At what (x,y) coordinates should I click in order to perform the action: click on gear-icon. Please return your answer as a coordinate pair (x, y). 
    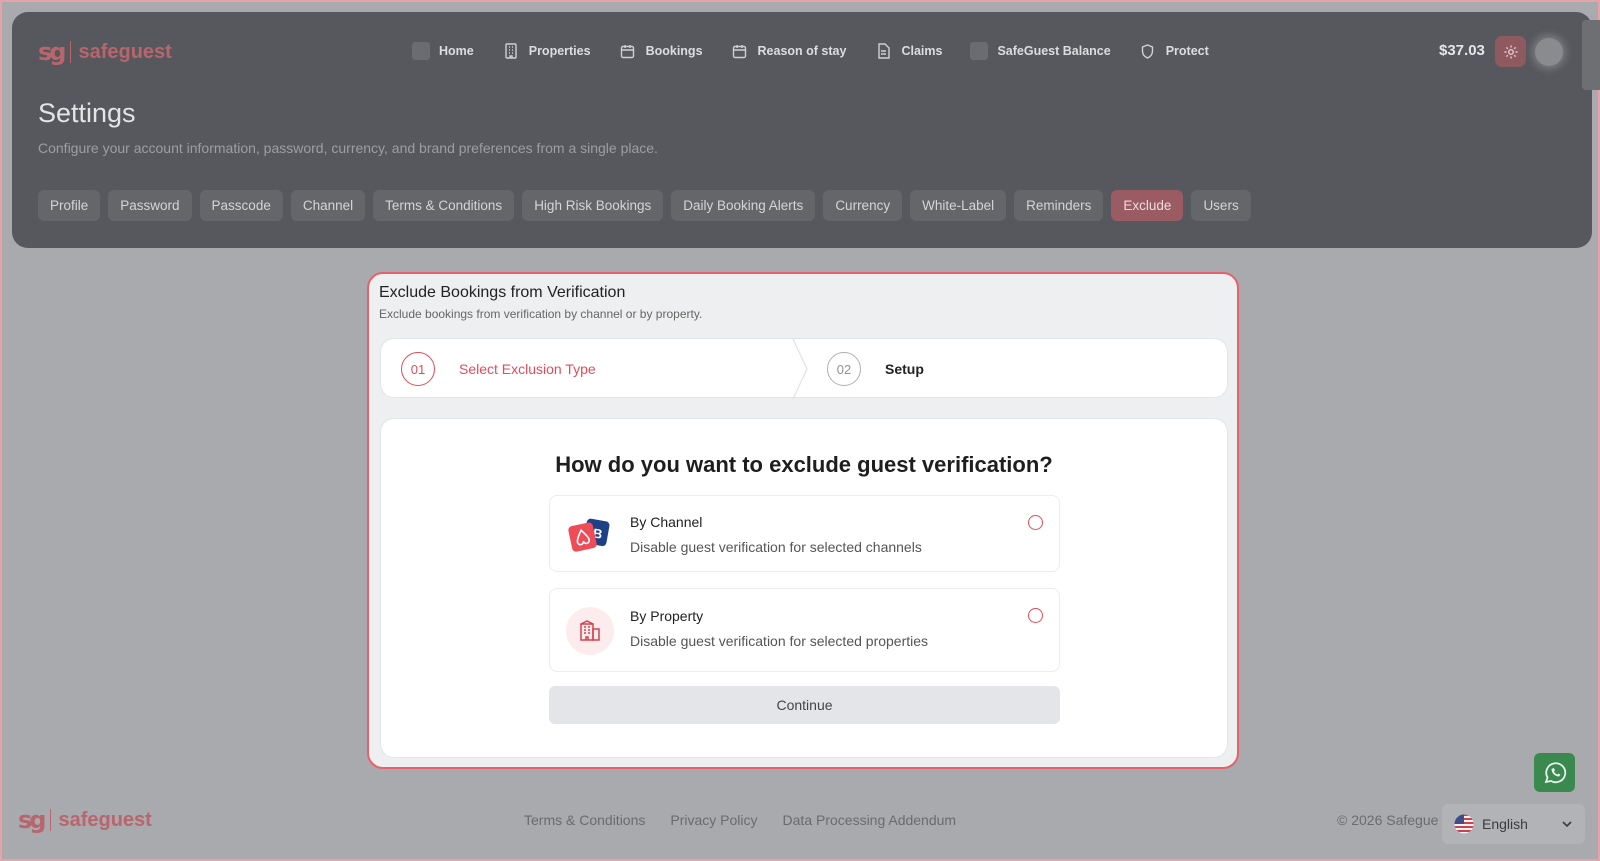
    Looking at the image, I should click on (1510, 51).